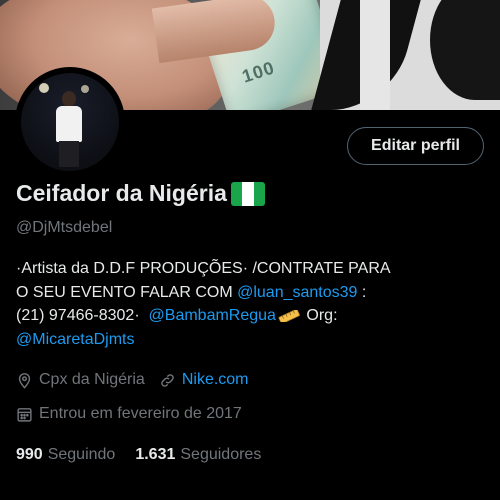 This screenshot has height=500, width=500. What do you see at coordinates (297, 292) in the screenshot?
I see `mention-luan-santos: @luan_santos39` at bounding box center [297, 292].